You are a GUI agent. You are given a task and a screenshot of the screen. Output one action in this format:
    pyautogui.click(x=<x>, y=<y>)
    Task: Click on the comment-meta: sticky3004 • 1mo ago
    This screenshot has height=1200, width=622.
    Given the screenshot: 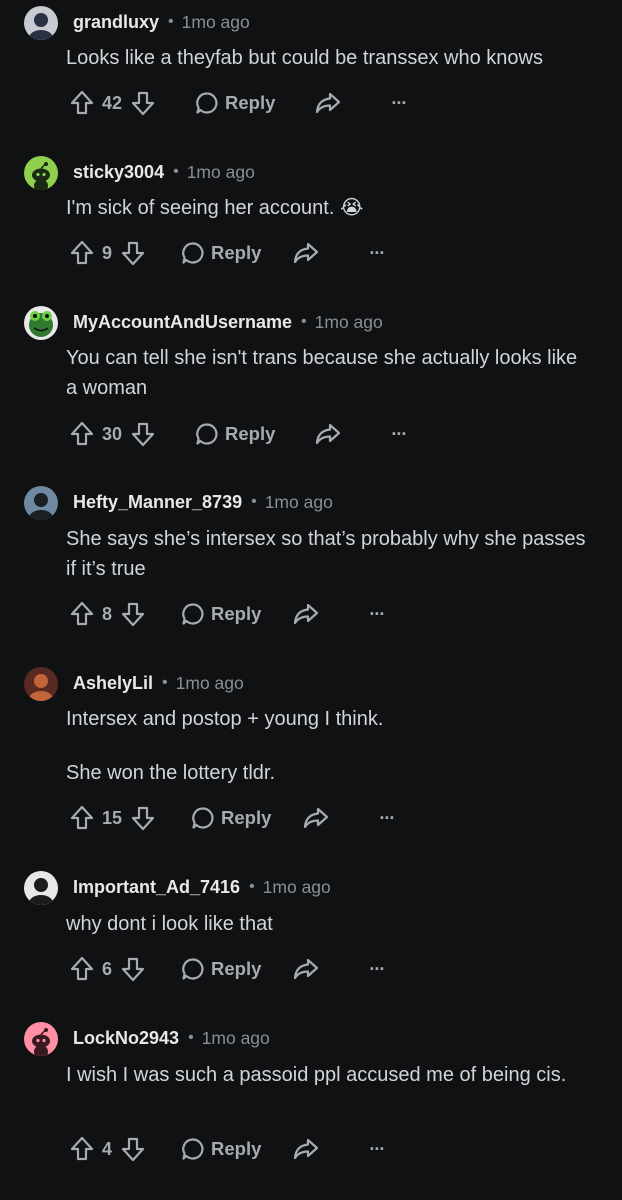 What is the action you would take?
    pyautogui.click(x=164, y=172)
    